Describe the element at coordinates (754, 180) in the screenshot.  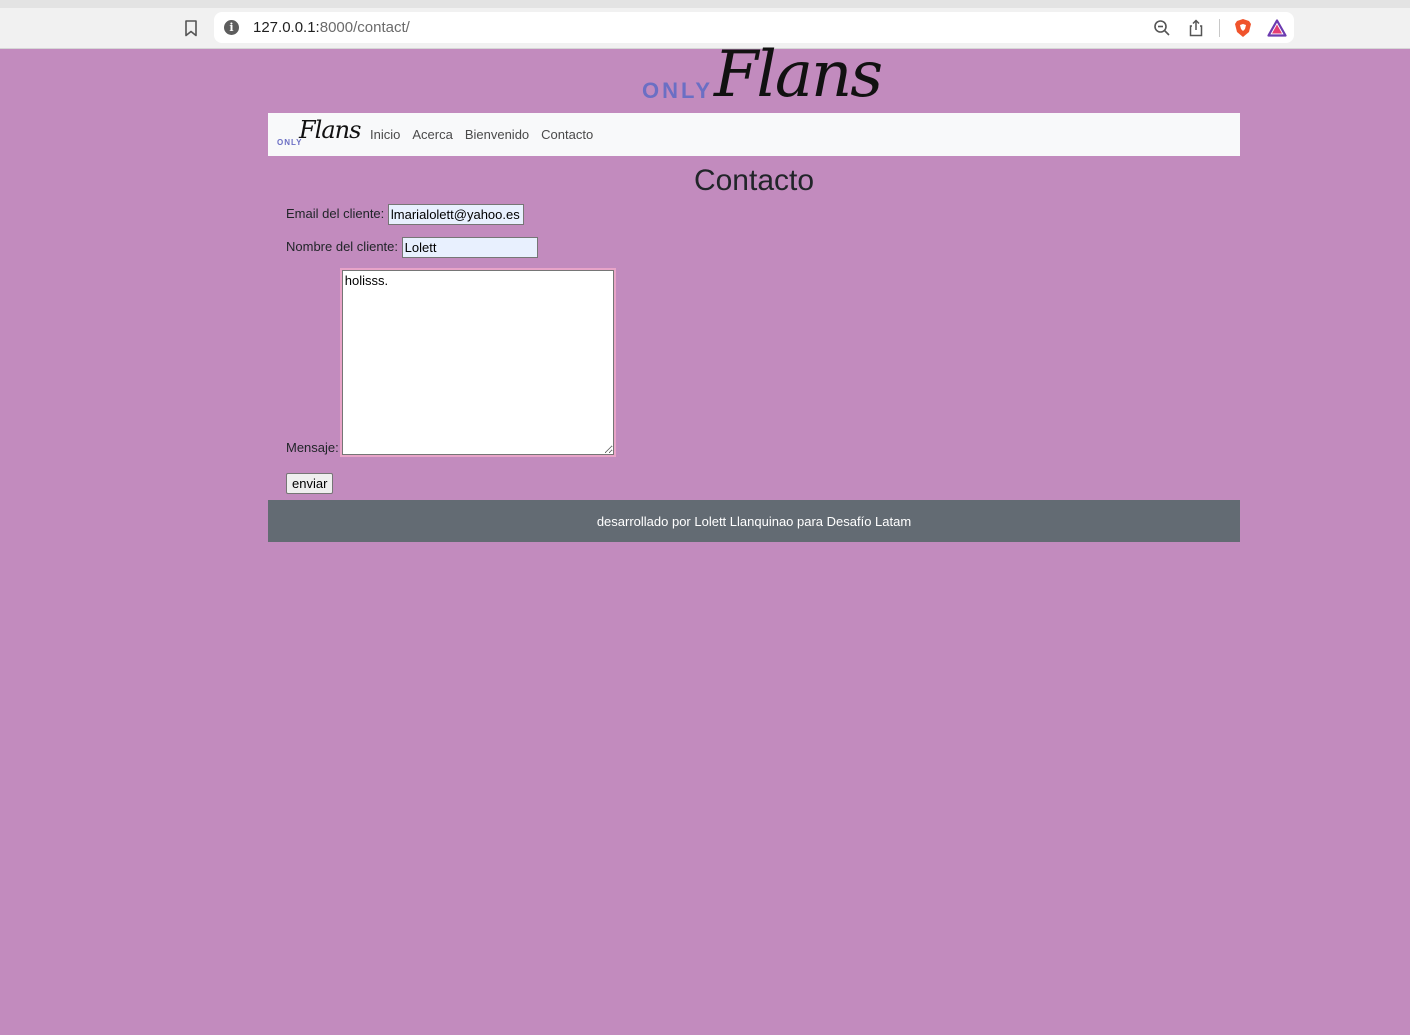
I see `page-title: Contacto` at that location.